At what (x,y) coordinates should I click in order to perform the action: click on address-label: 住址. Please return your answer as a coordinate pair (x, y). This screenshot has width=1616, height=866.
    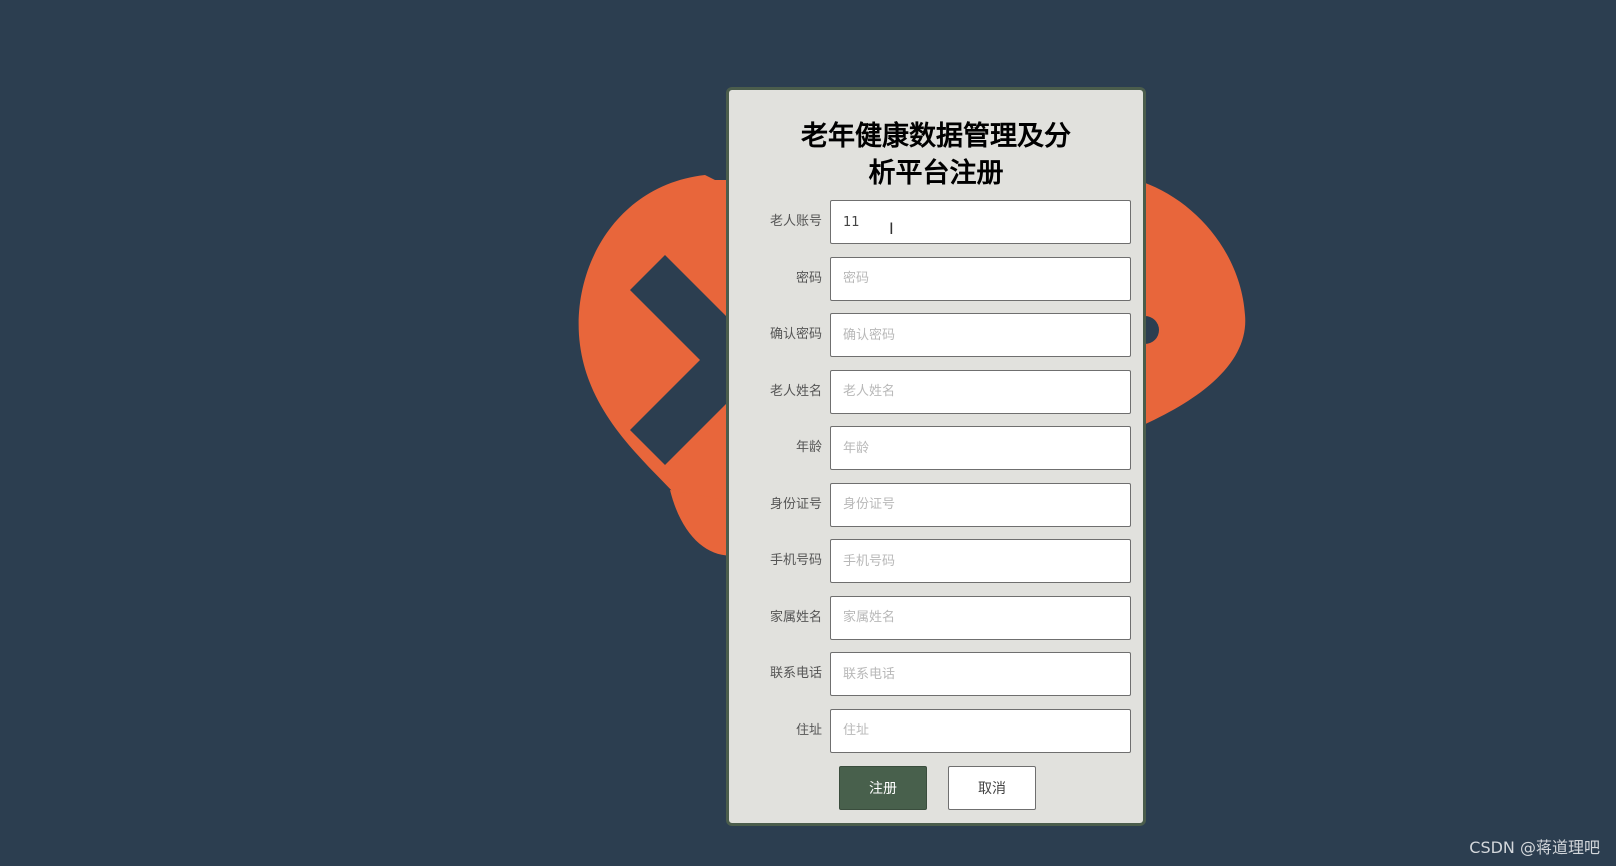
    Looking at the image, I should click on (808, 730).